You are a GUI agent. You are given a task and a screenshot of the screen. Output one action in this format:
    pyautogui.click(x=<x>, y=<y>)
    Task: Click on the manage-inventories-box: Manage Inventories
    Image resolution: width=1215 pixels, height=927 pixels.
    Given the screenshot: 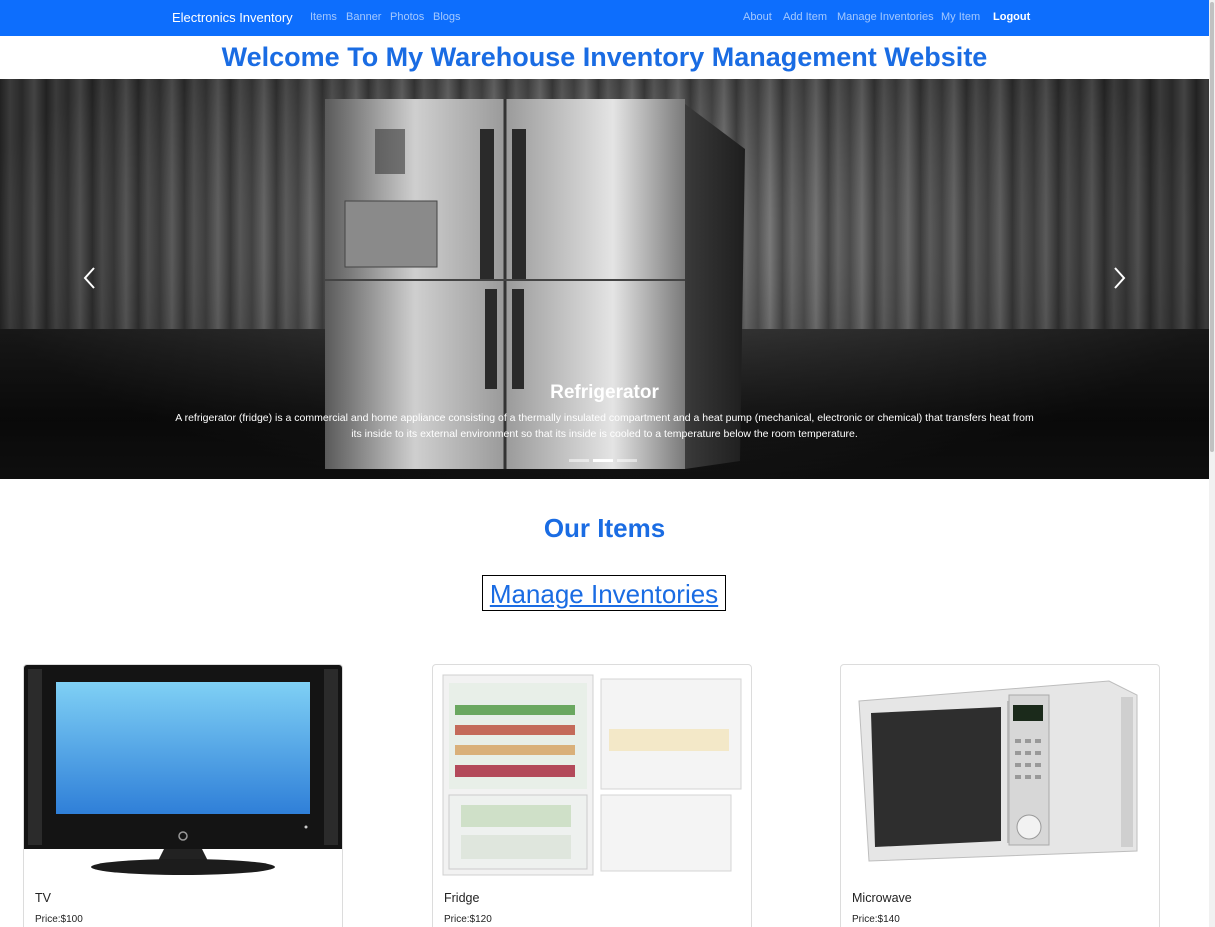 What is the action you would take?
    pyautogui.click(x=604, y=593)
    